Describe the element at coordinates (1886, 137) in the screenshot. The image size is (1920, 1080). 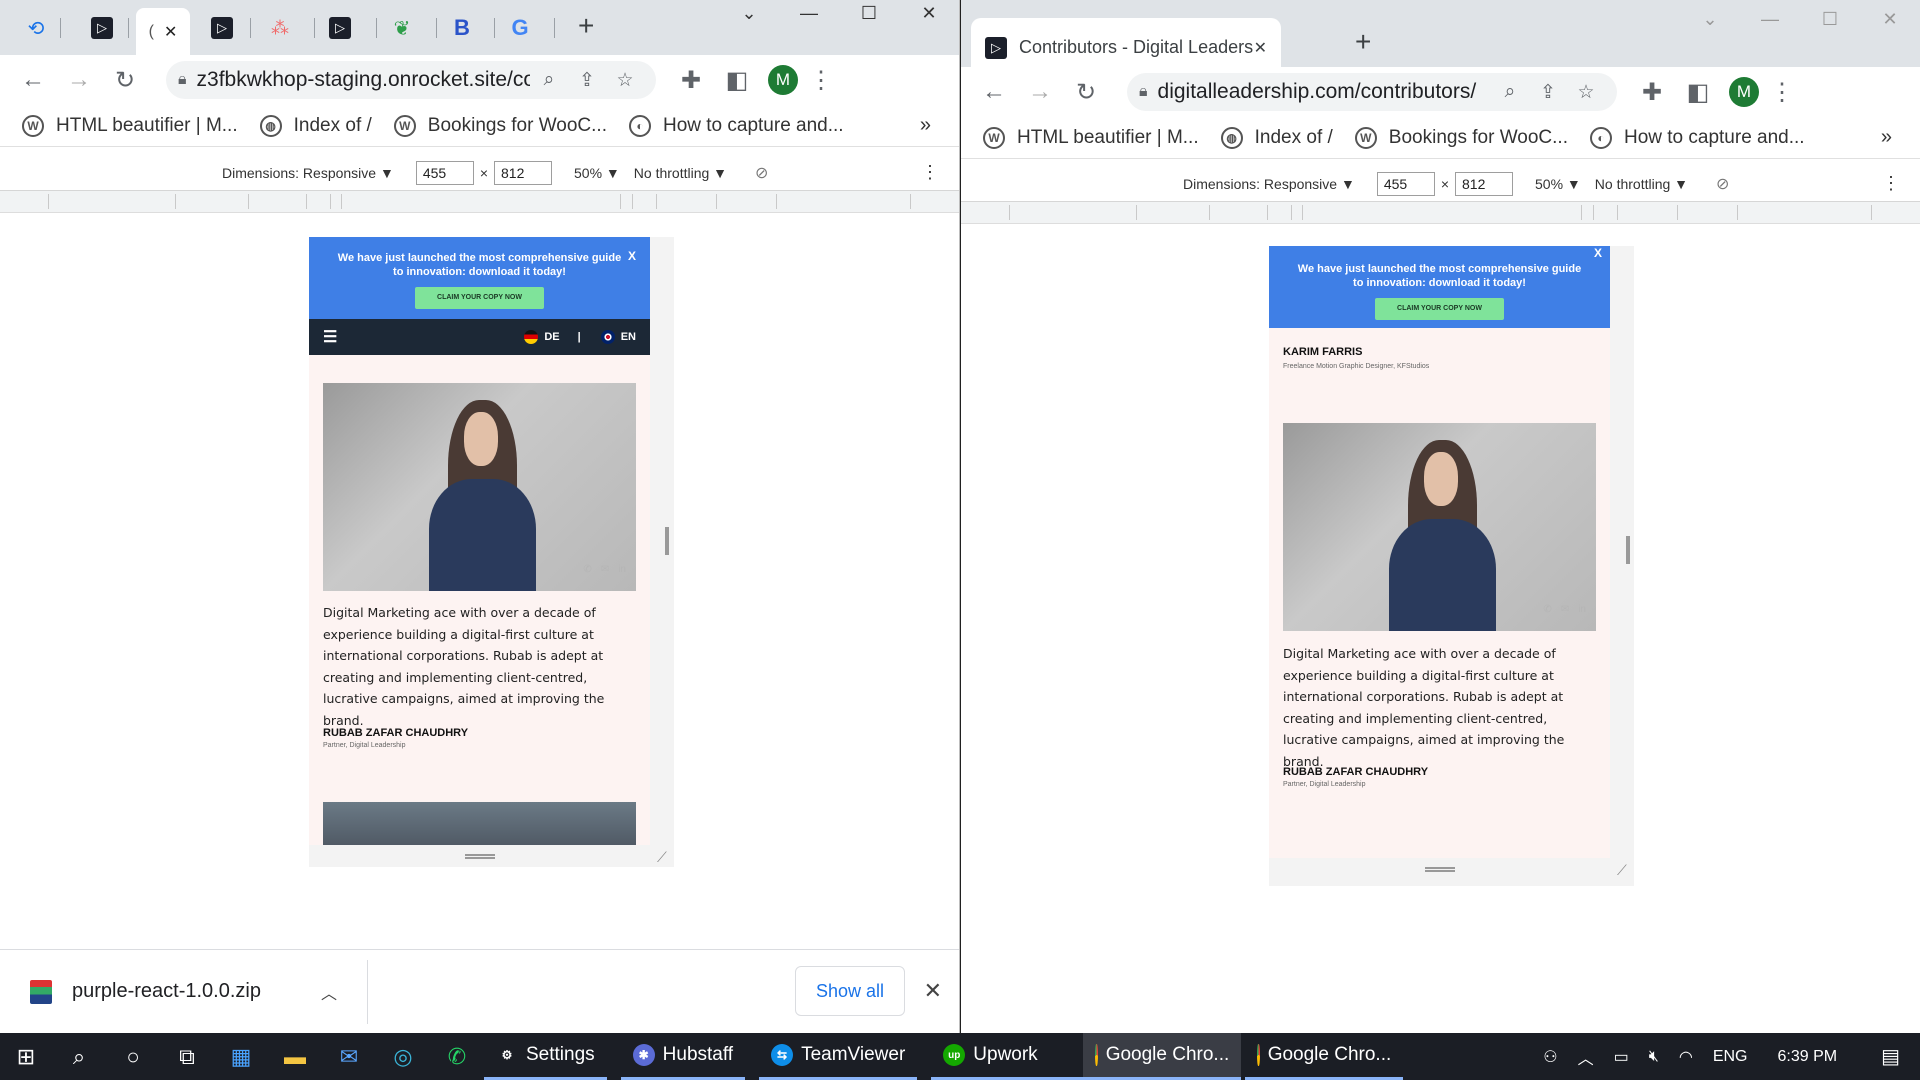
I see `more-bookmarks-button: »` at that location.